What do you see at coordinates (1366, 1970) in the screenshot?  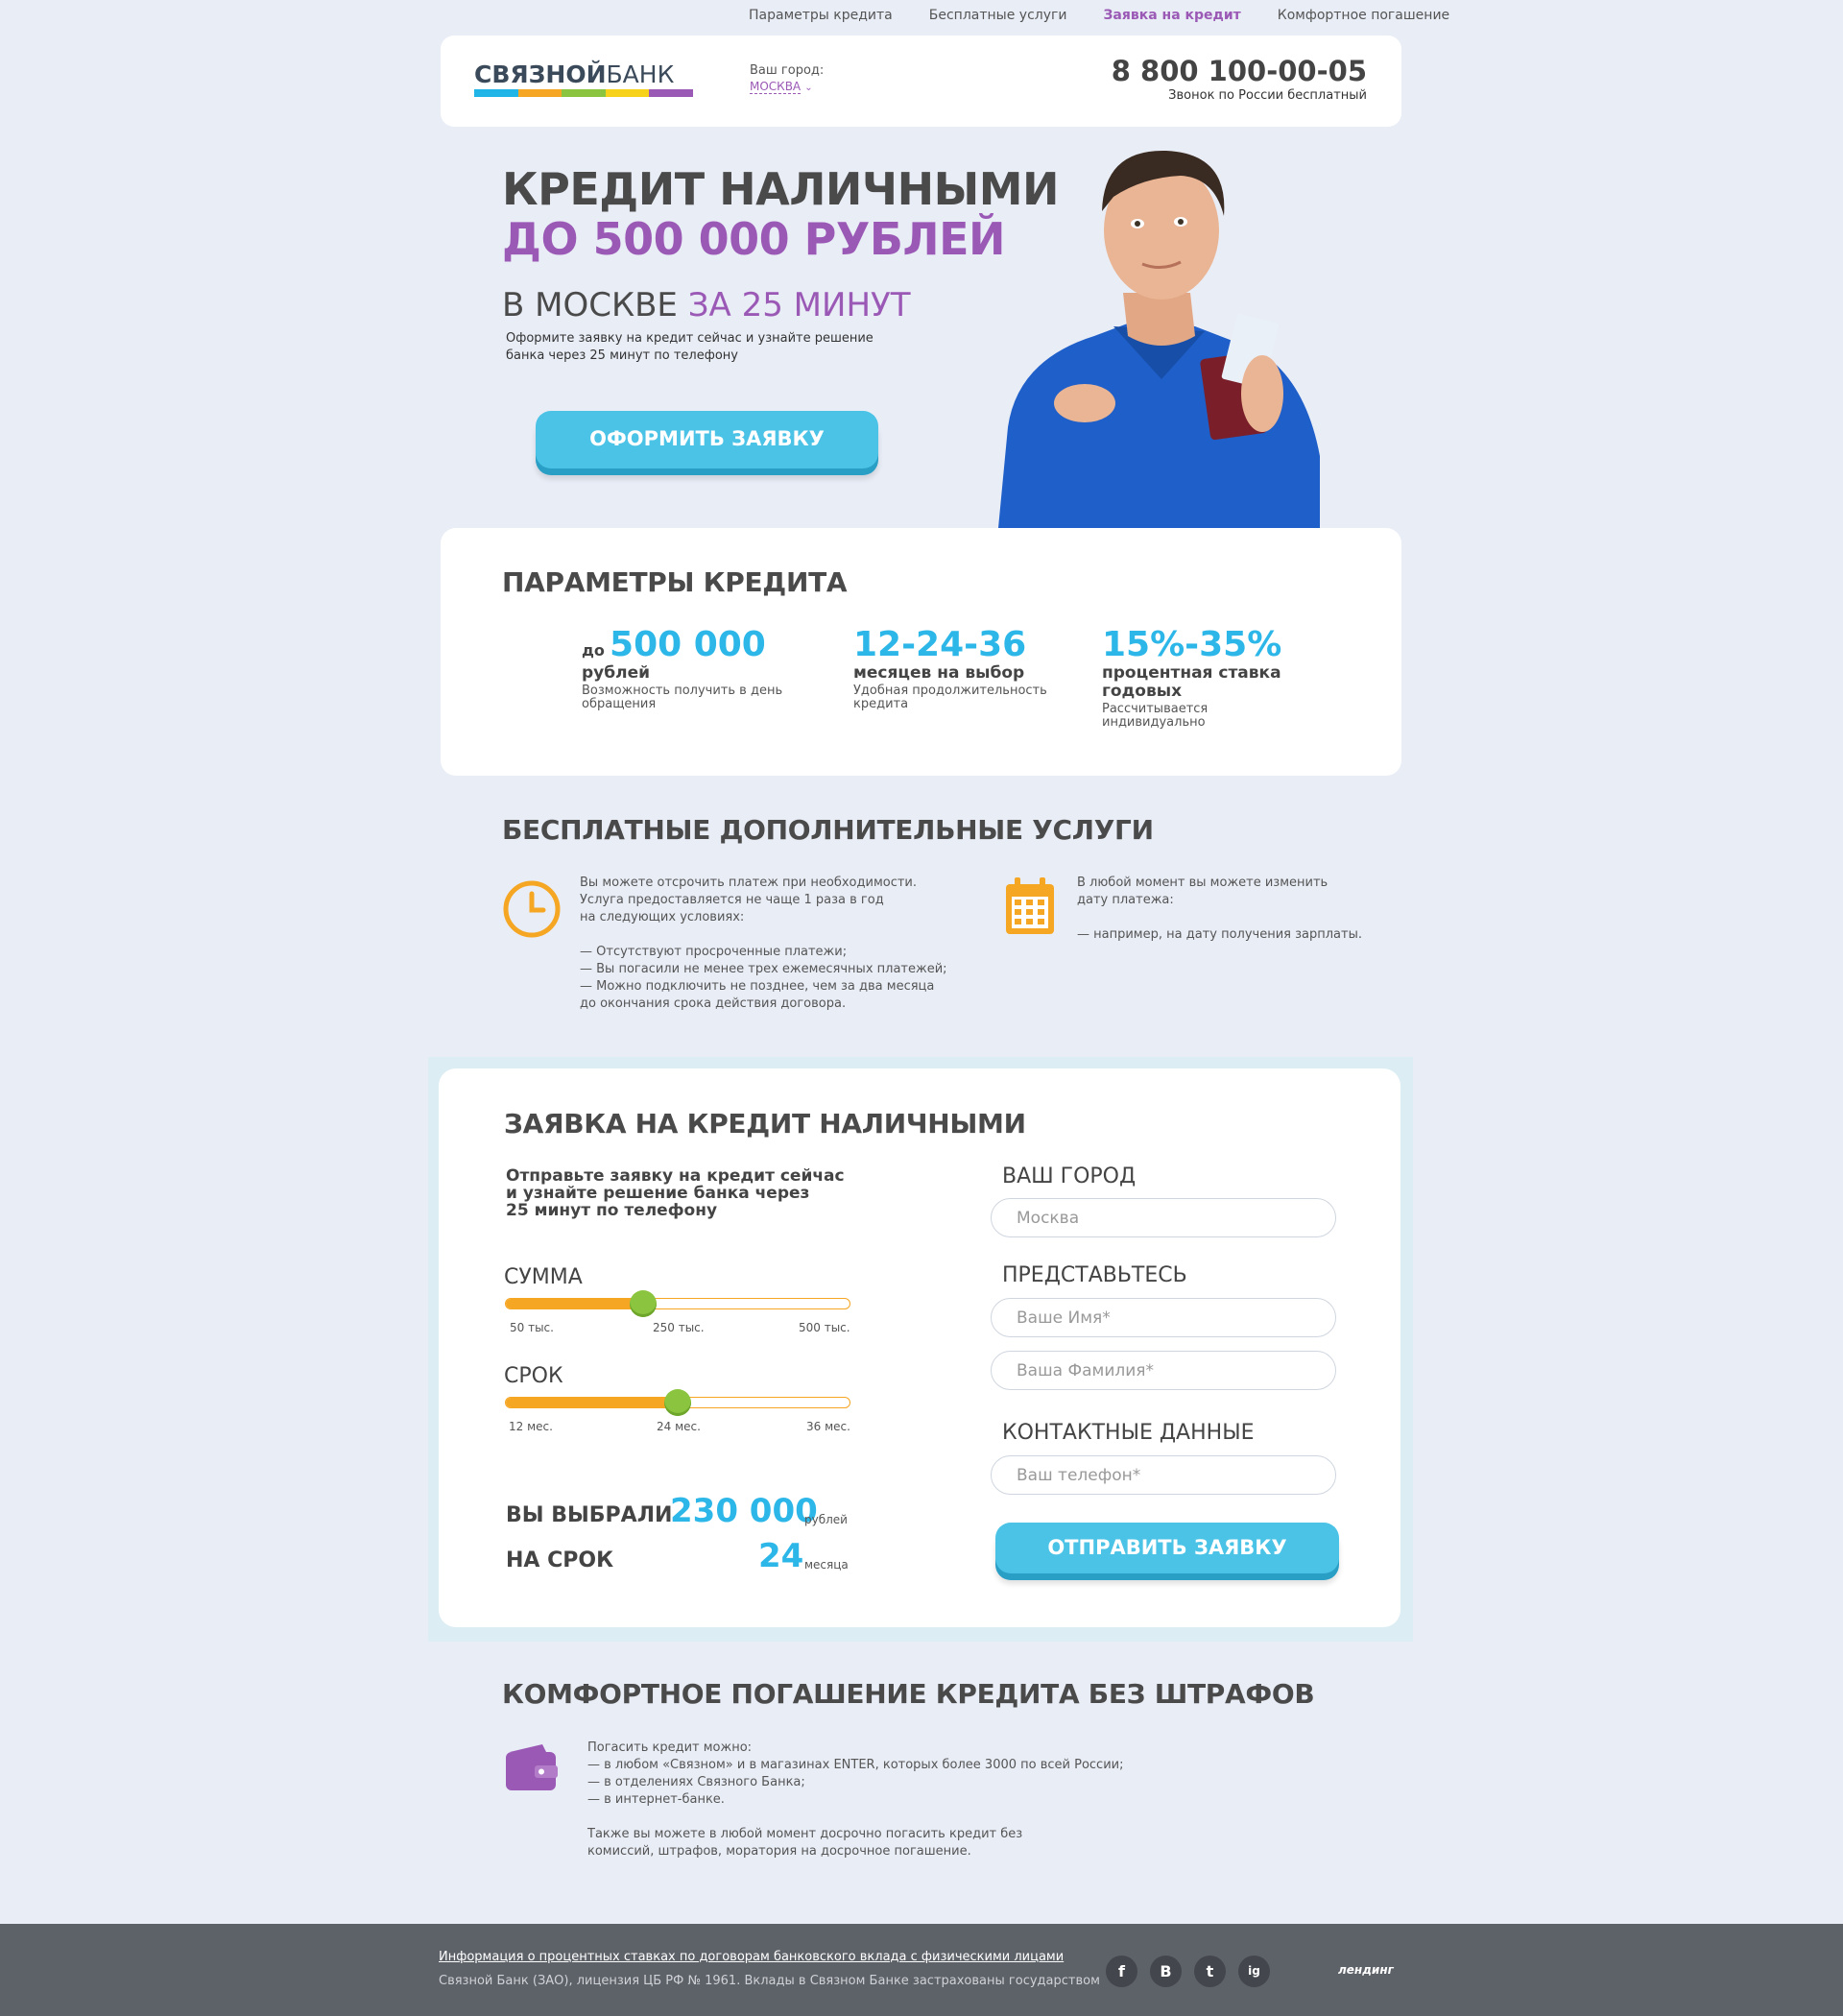 I see `landing-logo: лендинг` at bounding box center [1366, 1970].